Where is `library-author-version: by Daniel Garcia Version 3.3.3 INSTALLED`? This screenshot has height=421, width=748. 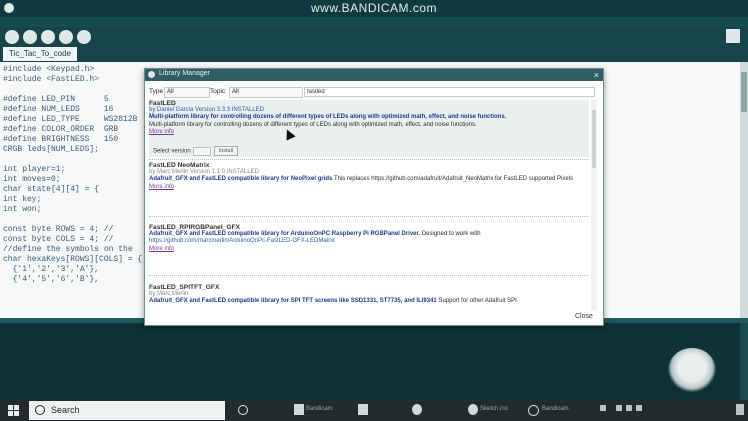
library-author-version: by Daniel Garcia Version 3.3.3 INSTALLED is located at coordinates (206, 110).